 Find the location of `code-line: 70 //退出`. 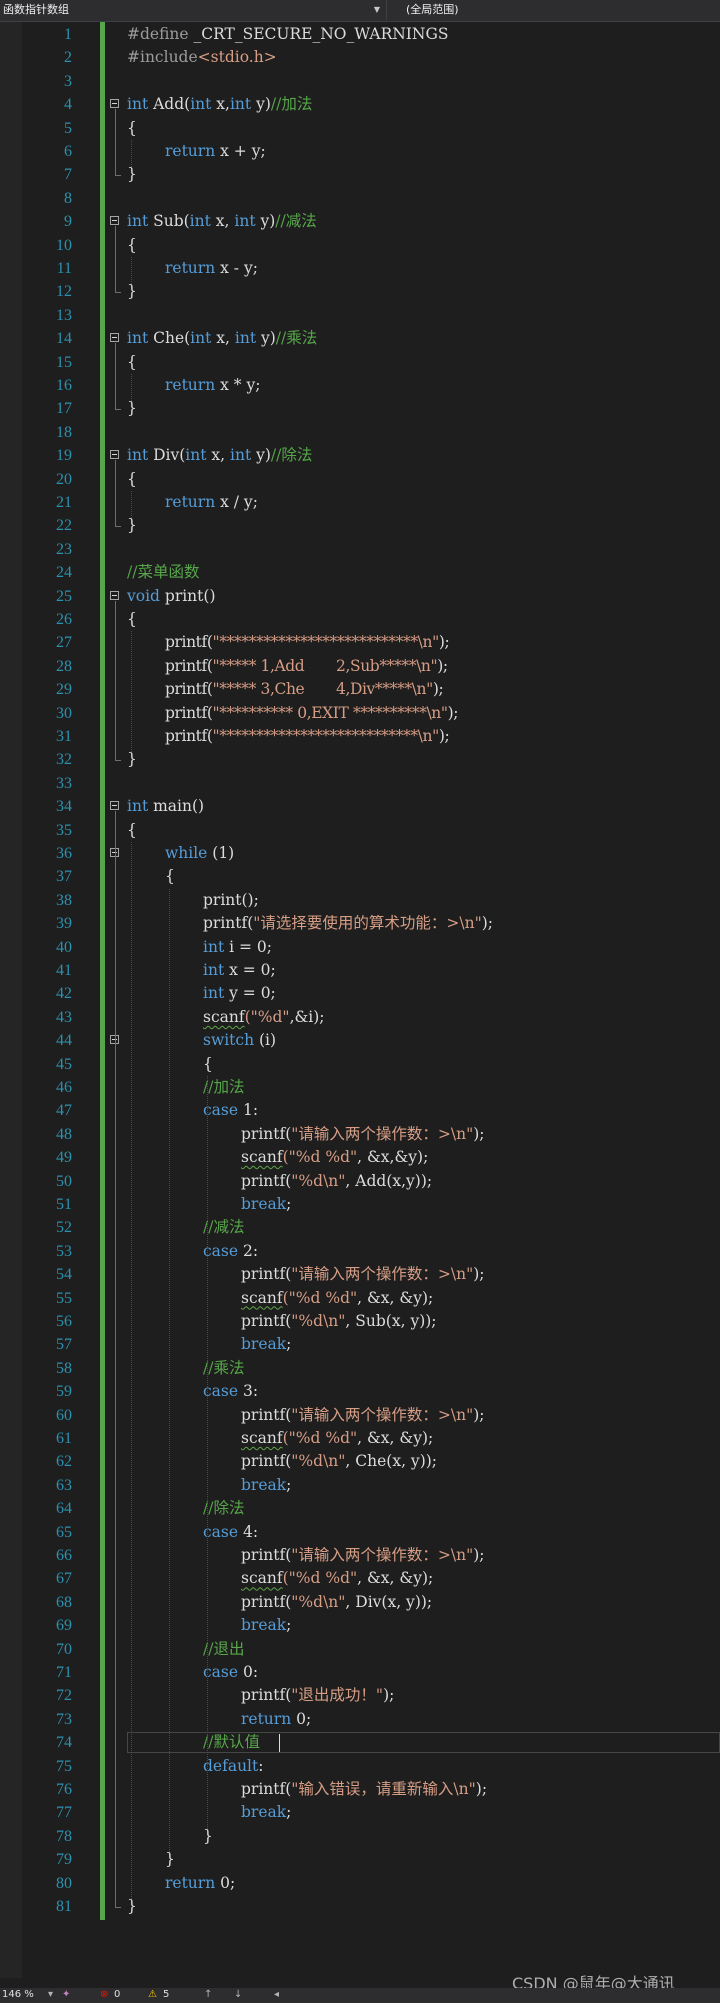

code-line: 70 //退出 is located at coordinates (360, 1649).